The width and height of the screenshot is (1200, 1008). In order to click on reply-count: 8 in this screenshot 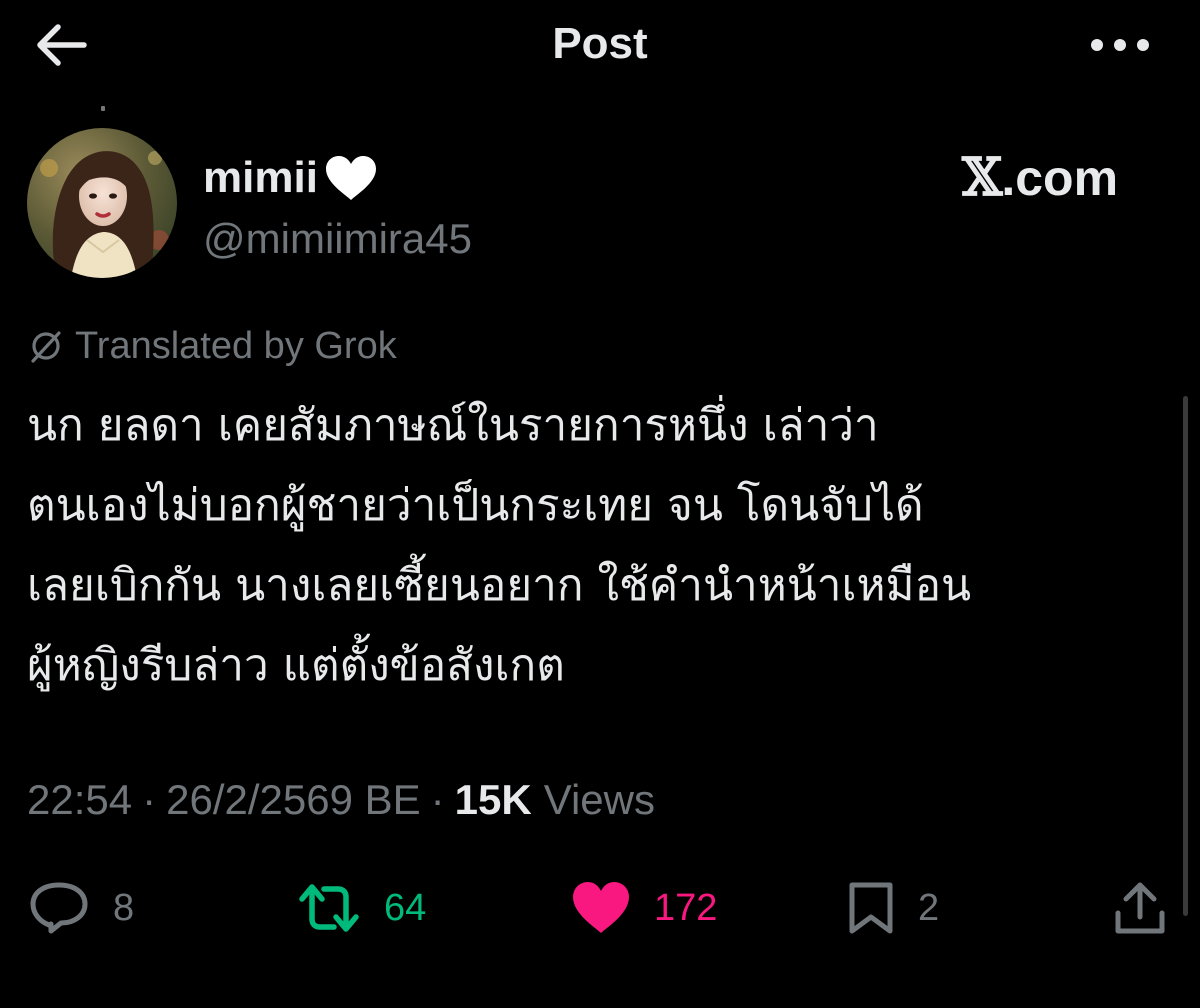, I will do `click(124, 908)`.